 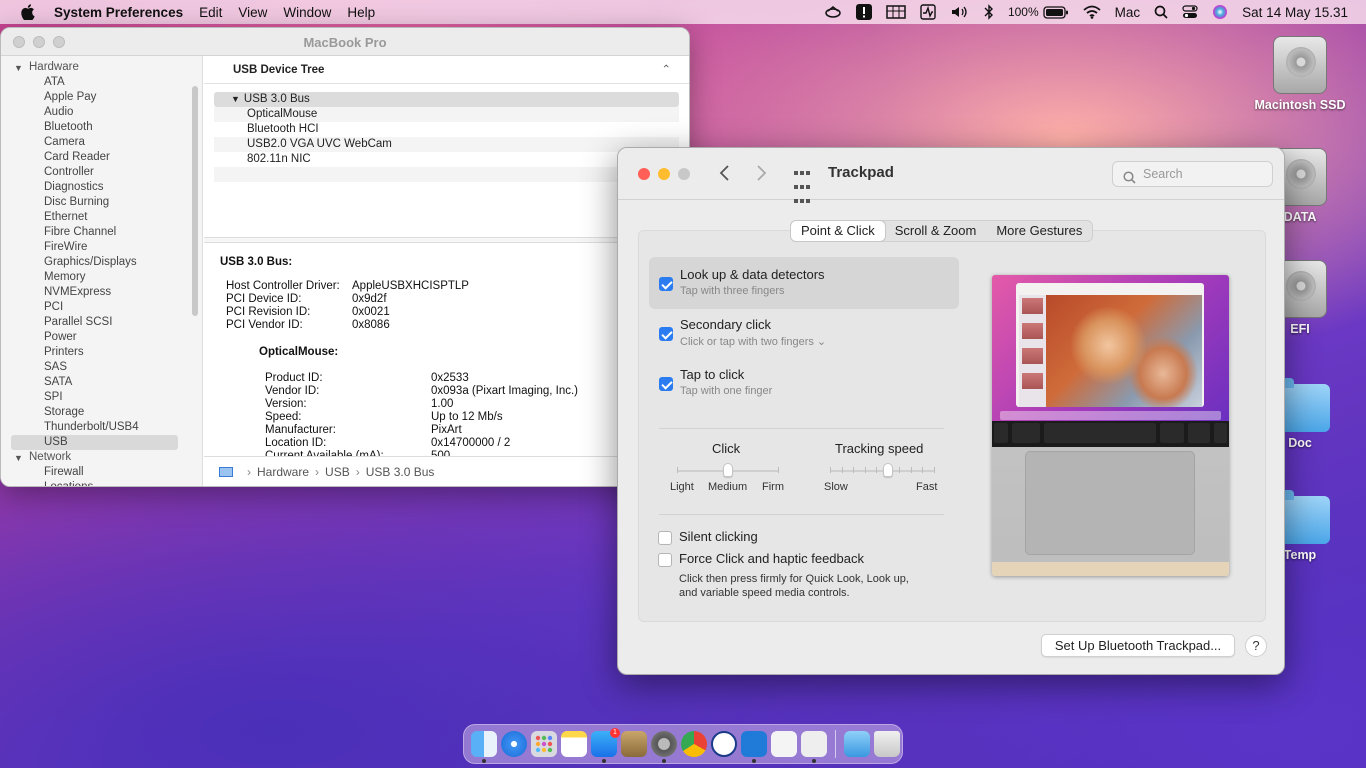 What do you see at coordinates (118, 12) in the screenshot?
I see `app-menu-system-preferences: System Preferences` at bounding box center [118, 12].